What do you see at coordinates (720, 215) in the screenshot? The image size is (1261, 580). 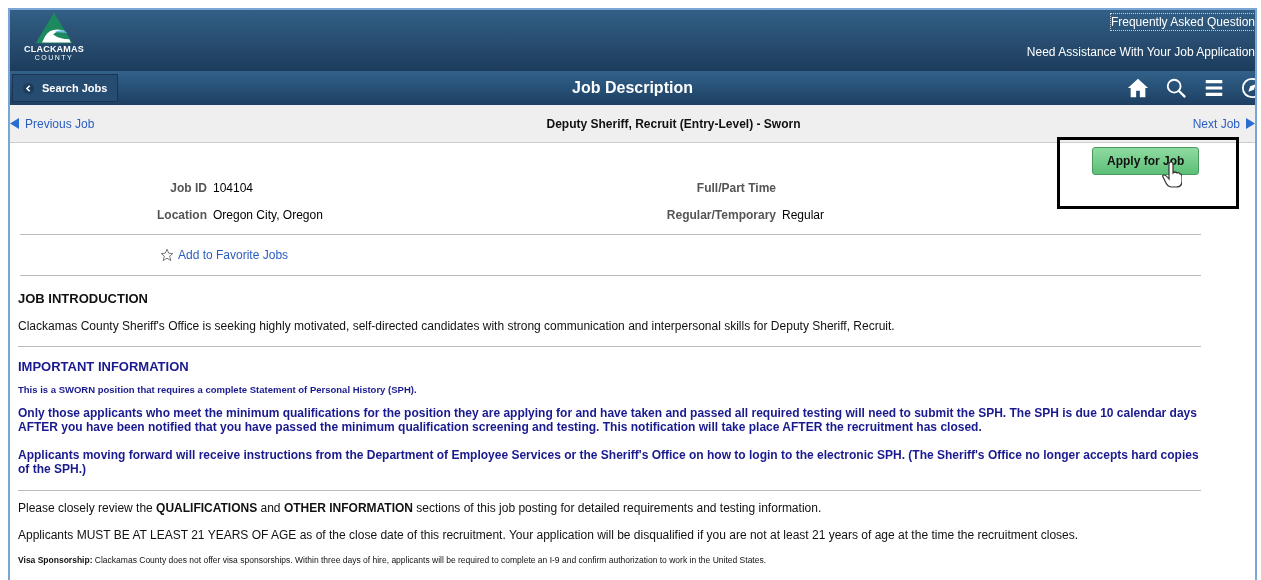 I see `field-label: Regular/Temporary` at bounding box center [720, 215].